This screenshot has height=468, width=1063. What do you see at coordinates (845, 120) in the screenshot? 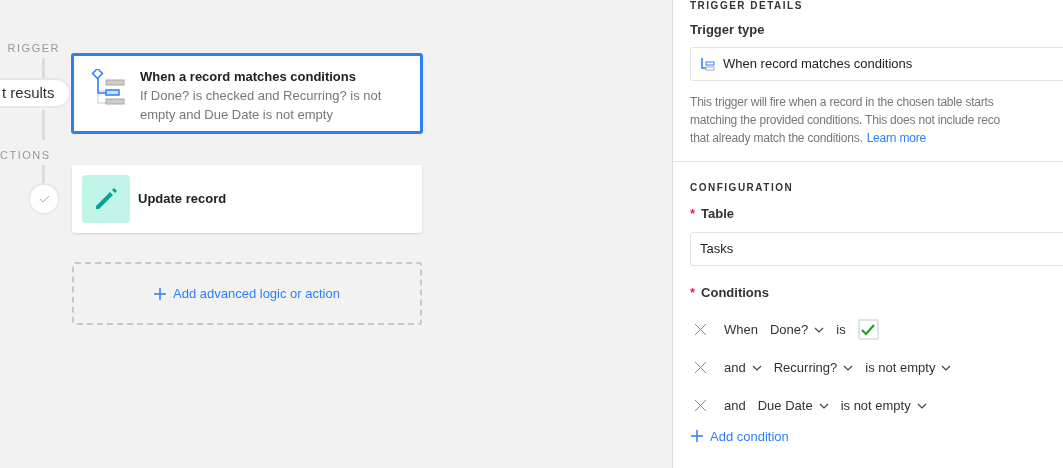
I see `help-text: matching the provided conditions. This does not include reco` at bounding box center [845, 120].